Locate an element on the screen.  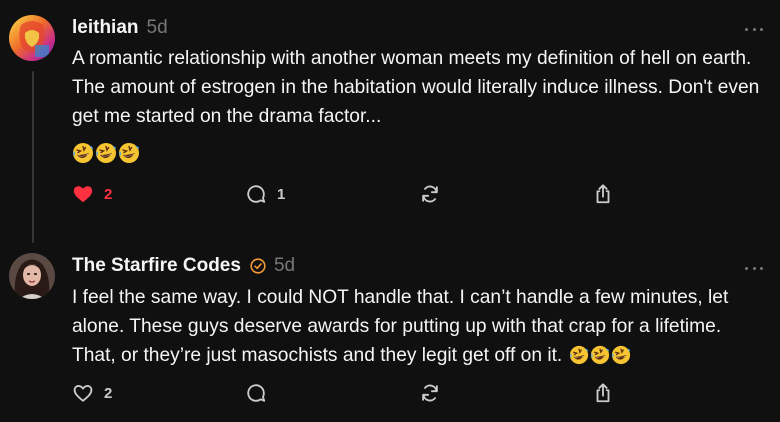
reply-count: 1 is located at coordinates (281, 194).